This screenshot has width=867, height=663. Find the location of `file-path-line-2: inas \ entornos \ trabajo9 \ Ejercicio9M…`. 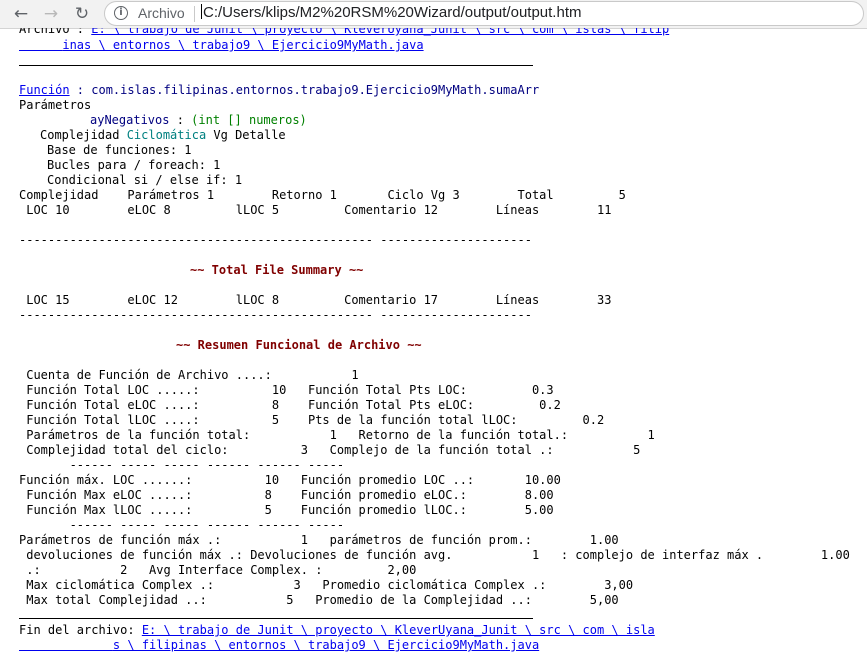

file-path-line-2: inas \ entornos \ trabajo9 \ Ejercicio9M… is located at coordinates (221, 45).